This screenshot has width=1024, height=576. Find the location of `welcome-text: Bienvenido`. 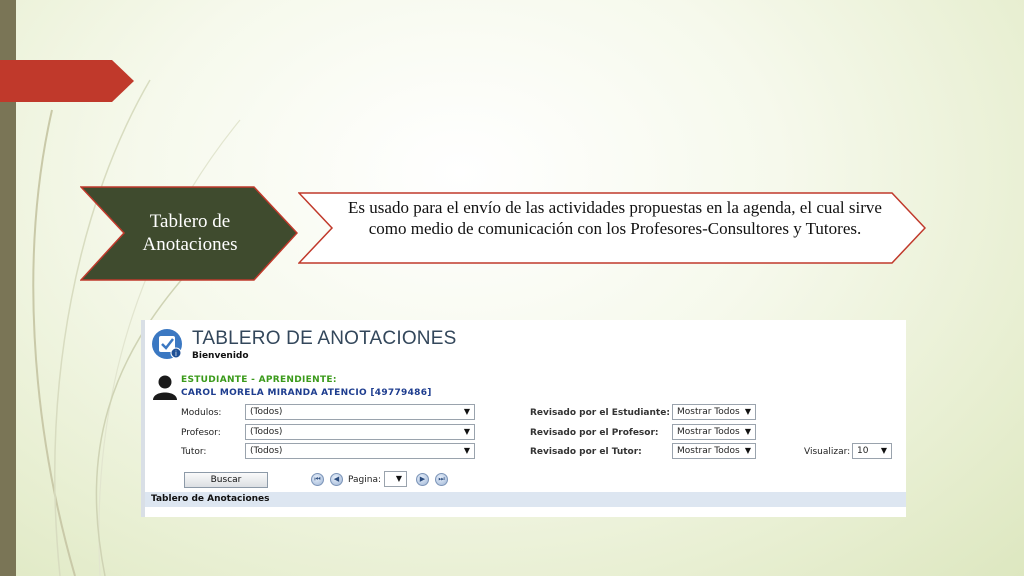

welcome-text: Bienvenido is located at coordinates (220, 356).